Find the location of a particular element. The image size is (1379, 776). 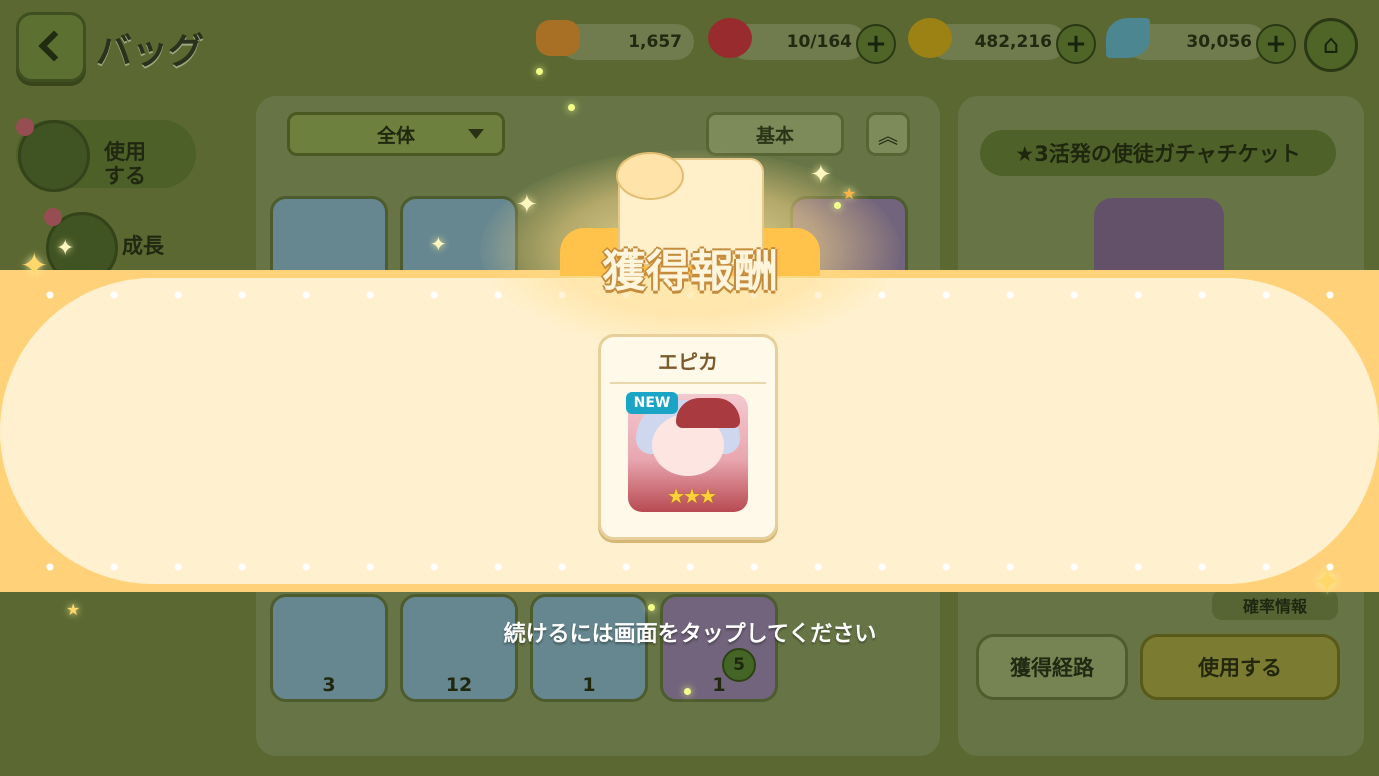

character-name: エピカ is located at coordinates (688, 362).